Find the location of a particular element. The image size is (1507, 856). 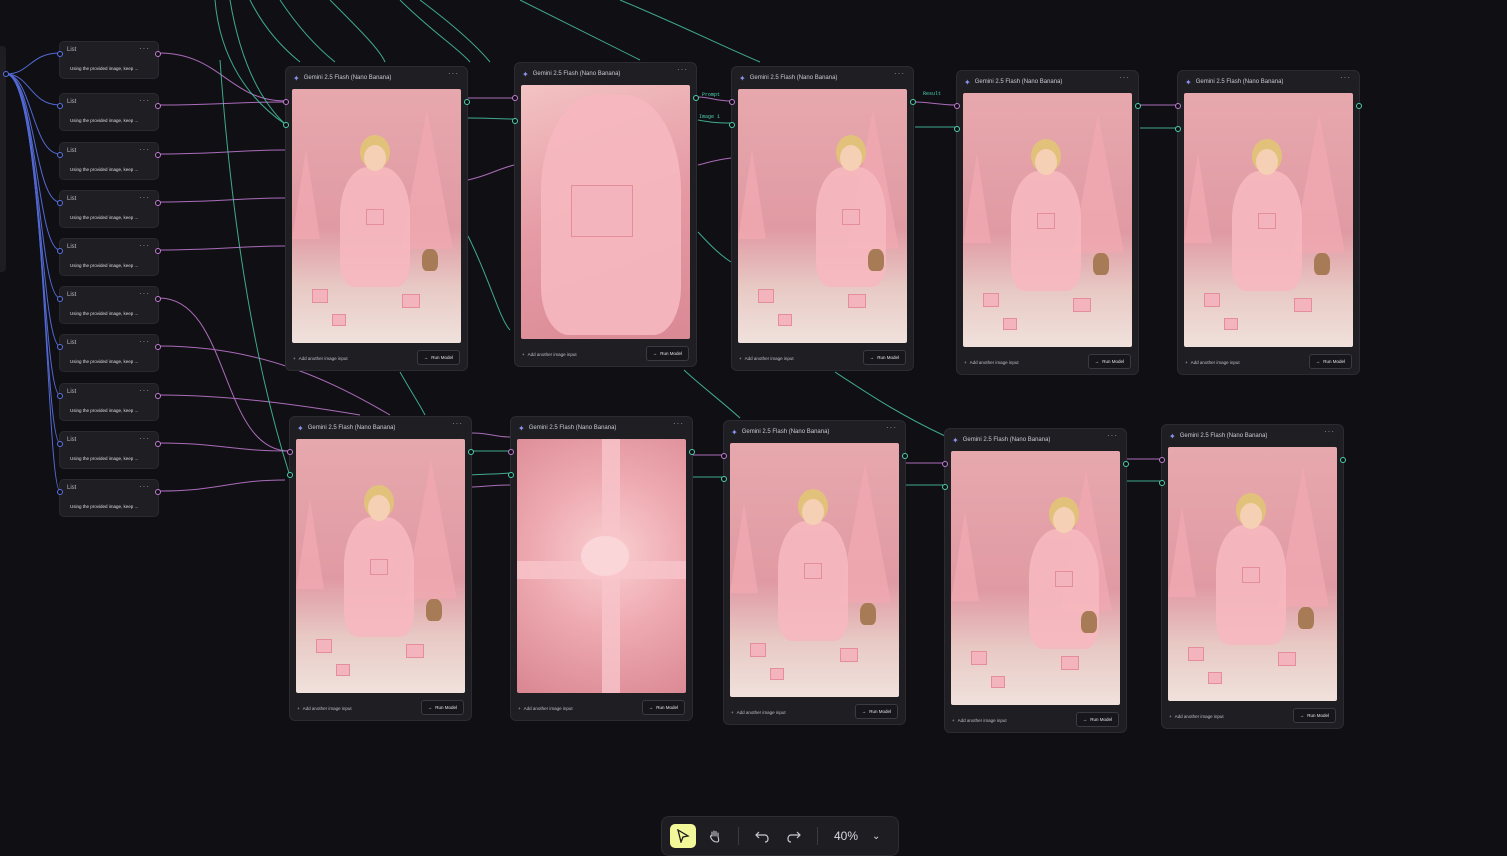

zoom-level: 40% is located at coordinates (846, 836).